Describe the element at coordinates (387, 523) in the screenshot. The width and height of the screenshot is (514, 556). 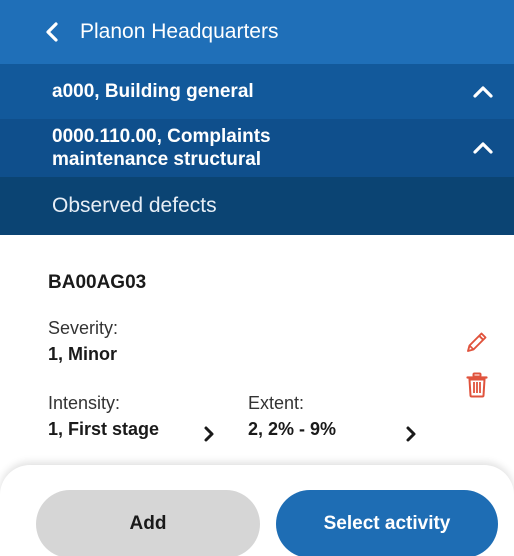
I see `select-activity-button: Select activity` at that location.